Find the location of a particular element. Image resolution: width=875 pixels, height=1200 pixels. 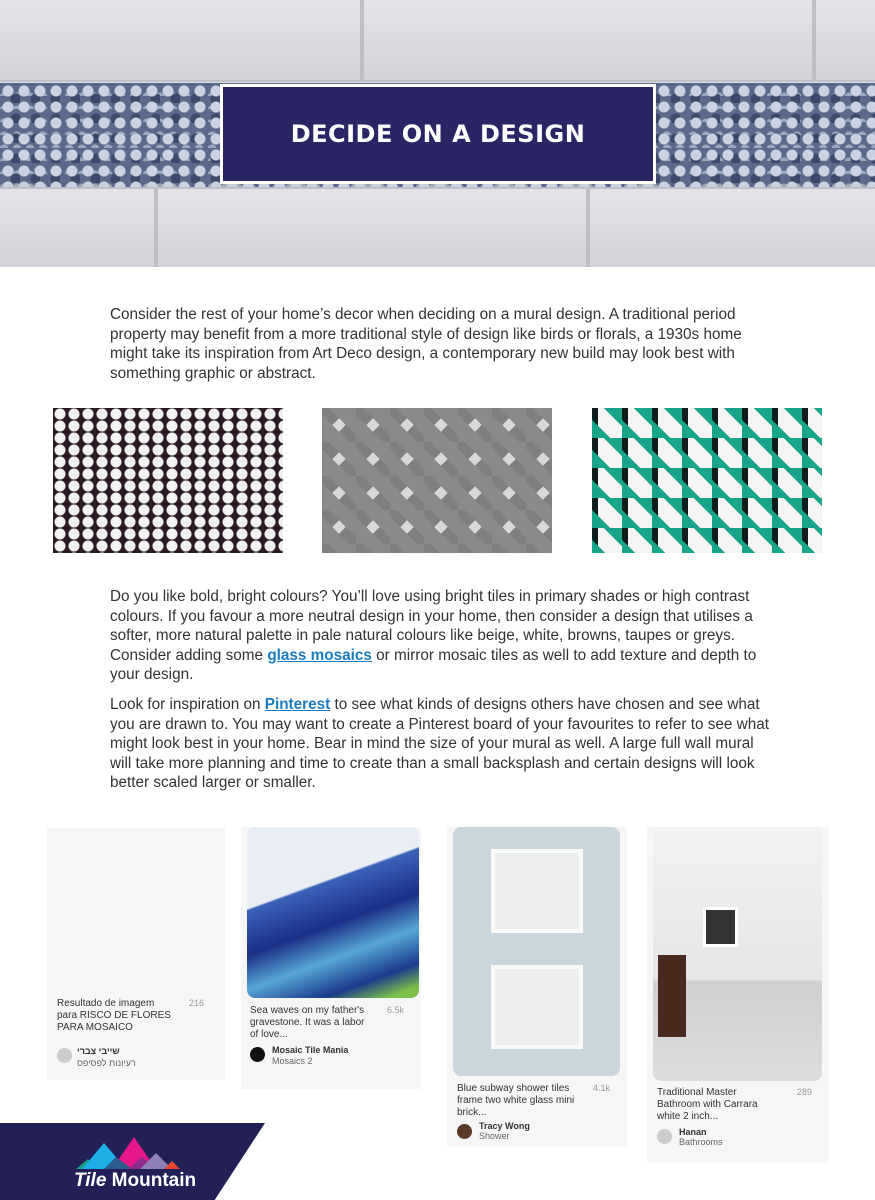

pin-board: Bathrooms is located at coordinates (701, 1142).